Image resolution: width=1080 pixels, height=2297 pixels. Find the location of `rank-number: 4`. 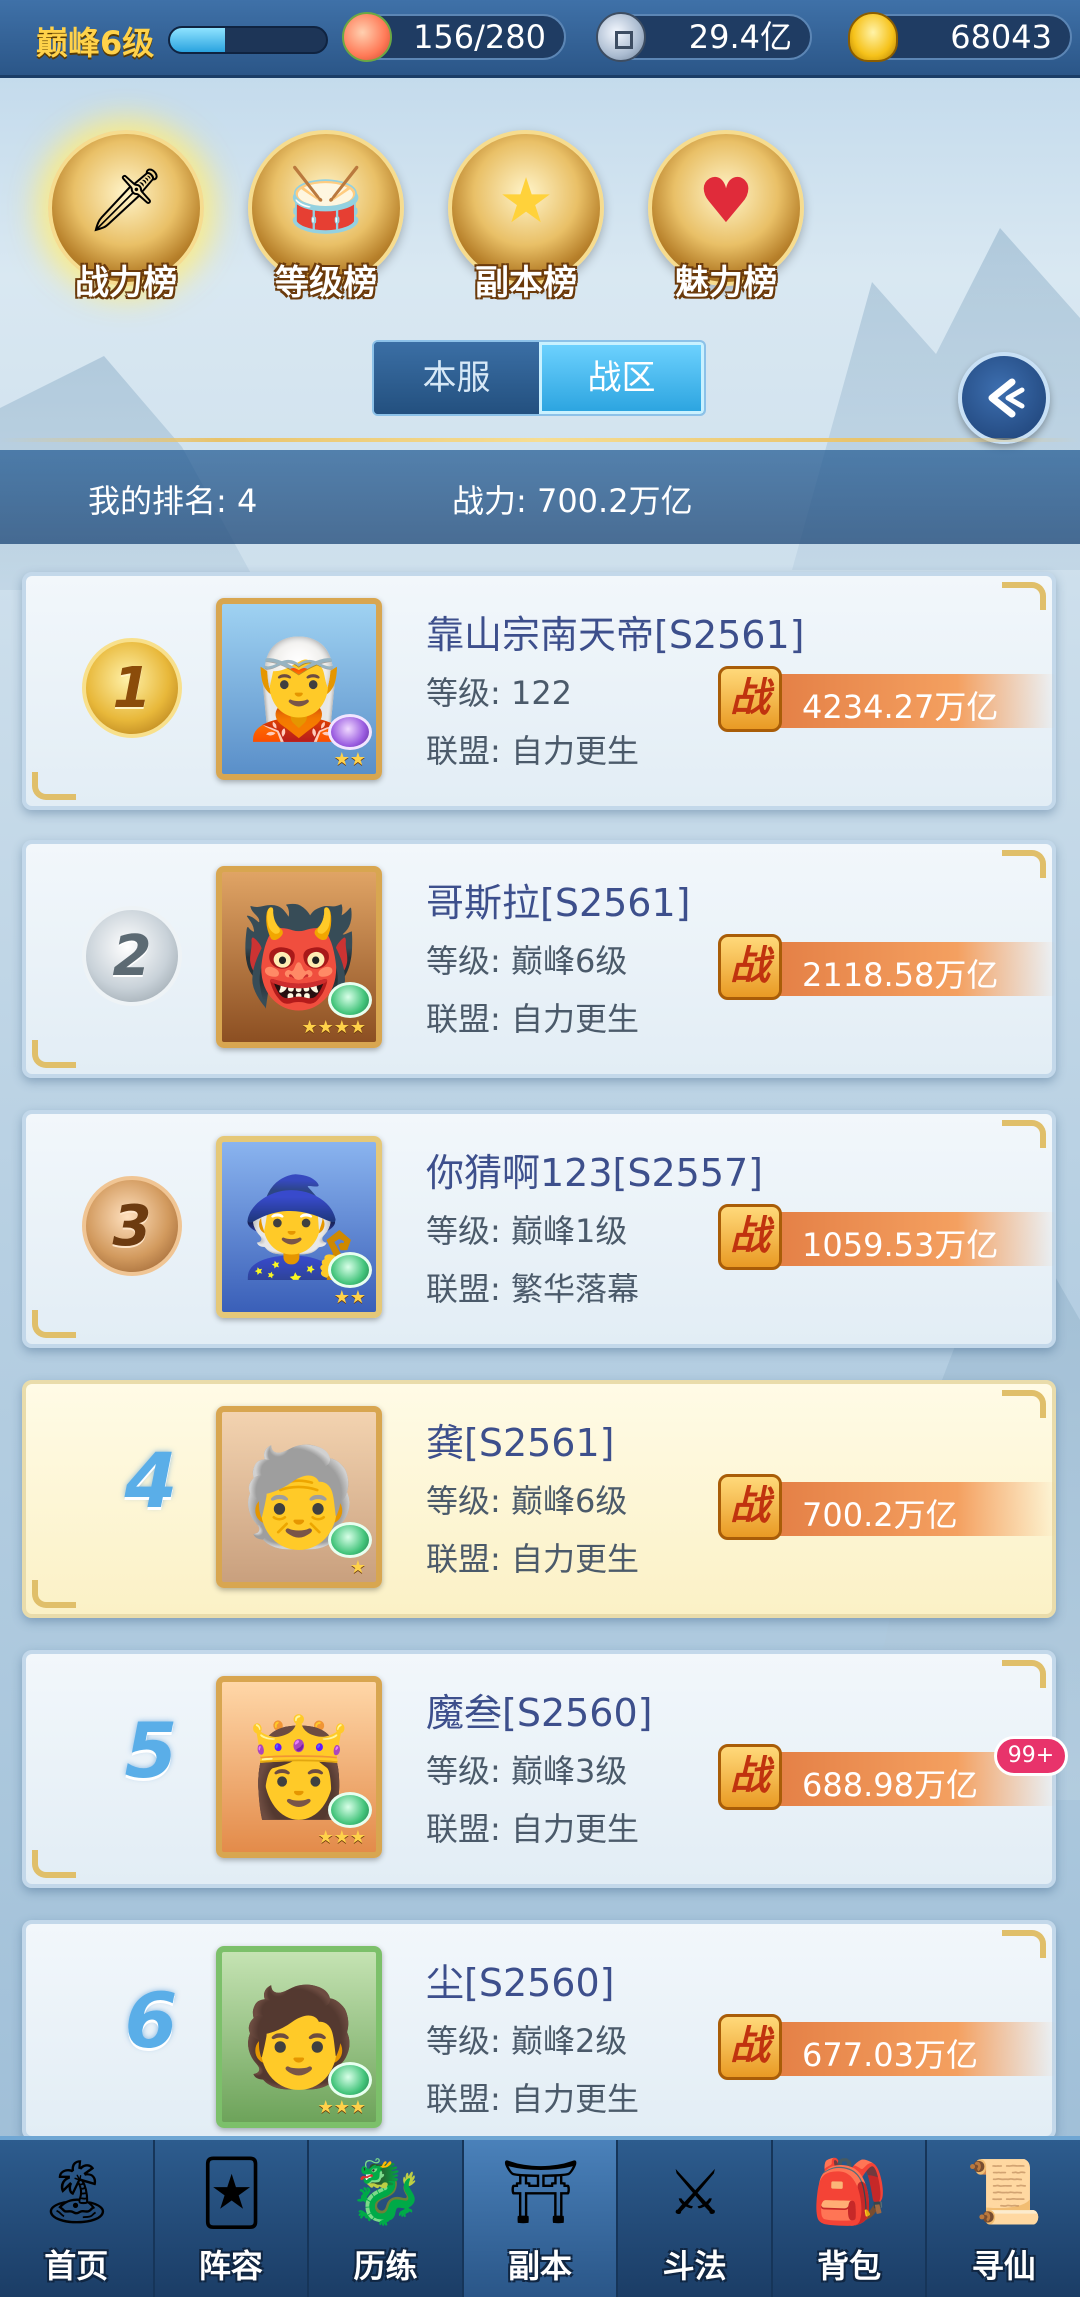

rank-number: 4 is located at coordinates (151, 1480).